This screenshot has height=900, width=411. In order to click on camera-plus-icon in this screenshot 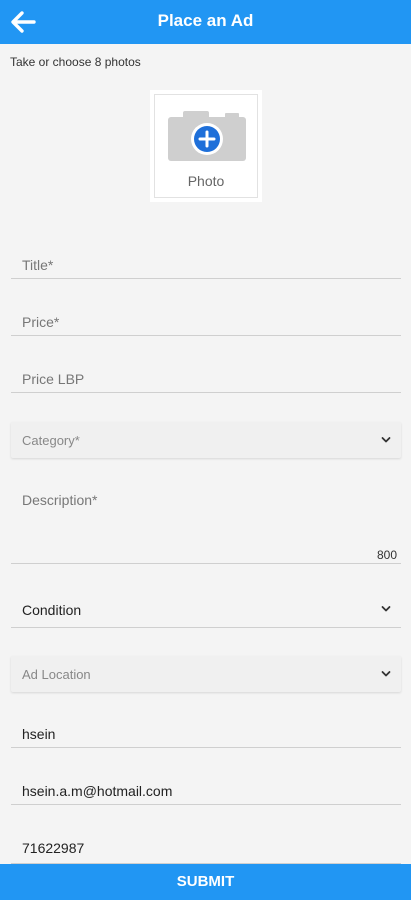, I will do `click(207, 136)`.